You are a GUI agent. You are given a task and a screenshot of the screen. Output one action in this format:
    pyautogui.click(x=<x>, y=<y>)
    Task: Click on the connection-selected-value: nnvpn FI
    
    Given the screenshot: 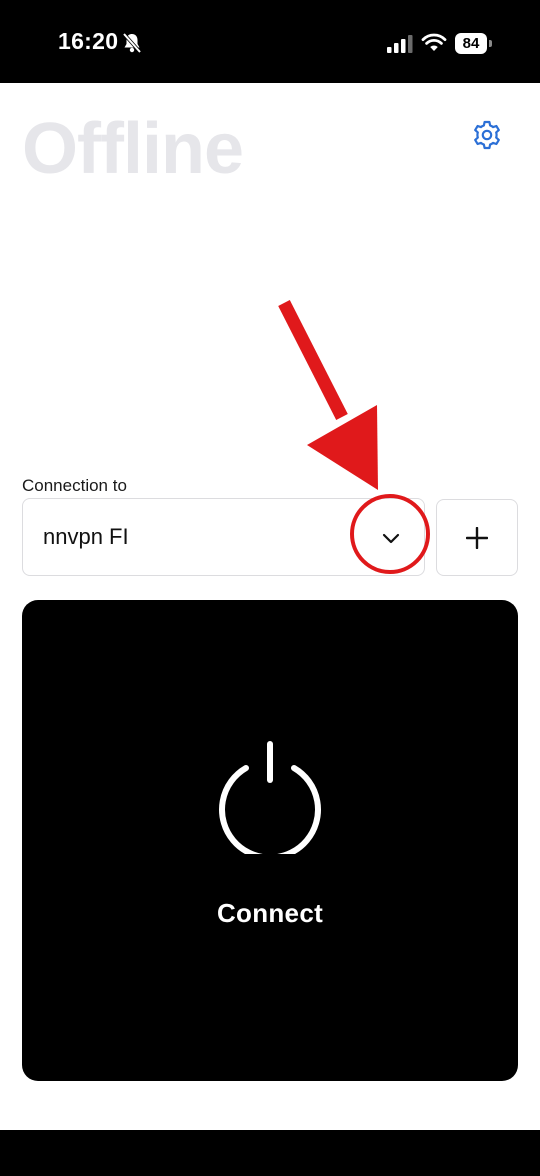 What is the action you would take?
    pyautogui.click(x=86, y=536)
    